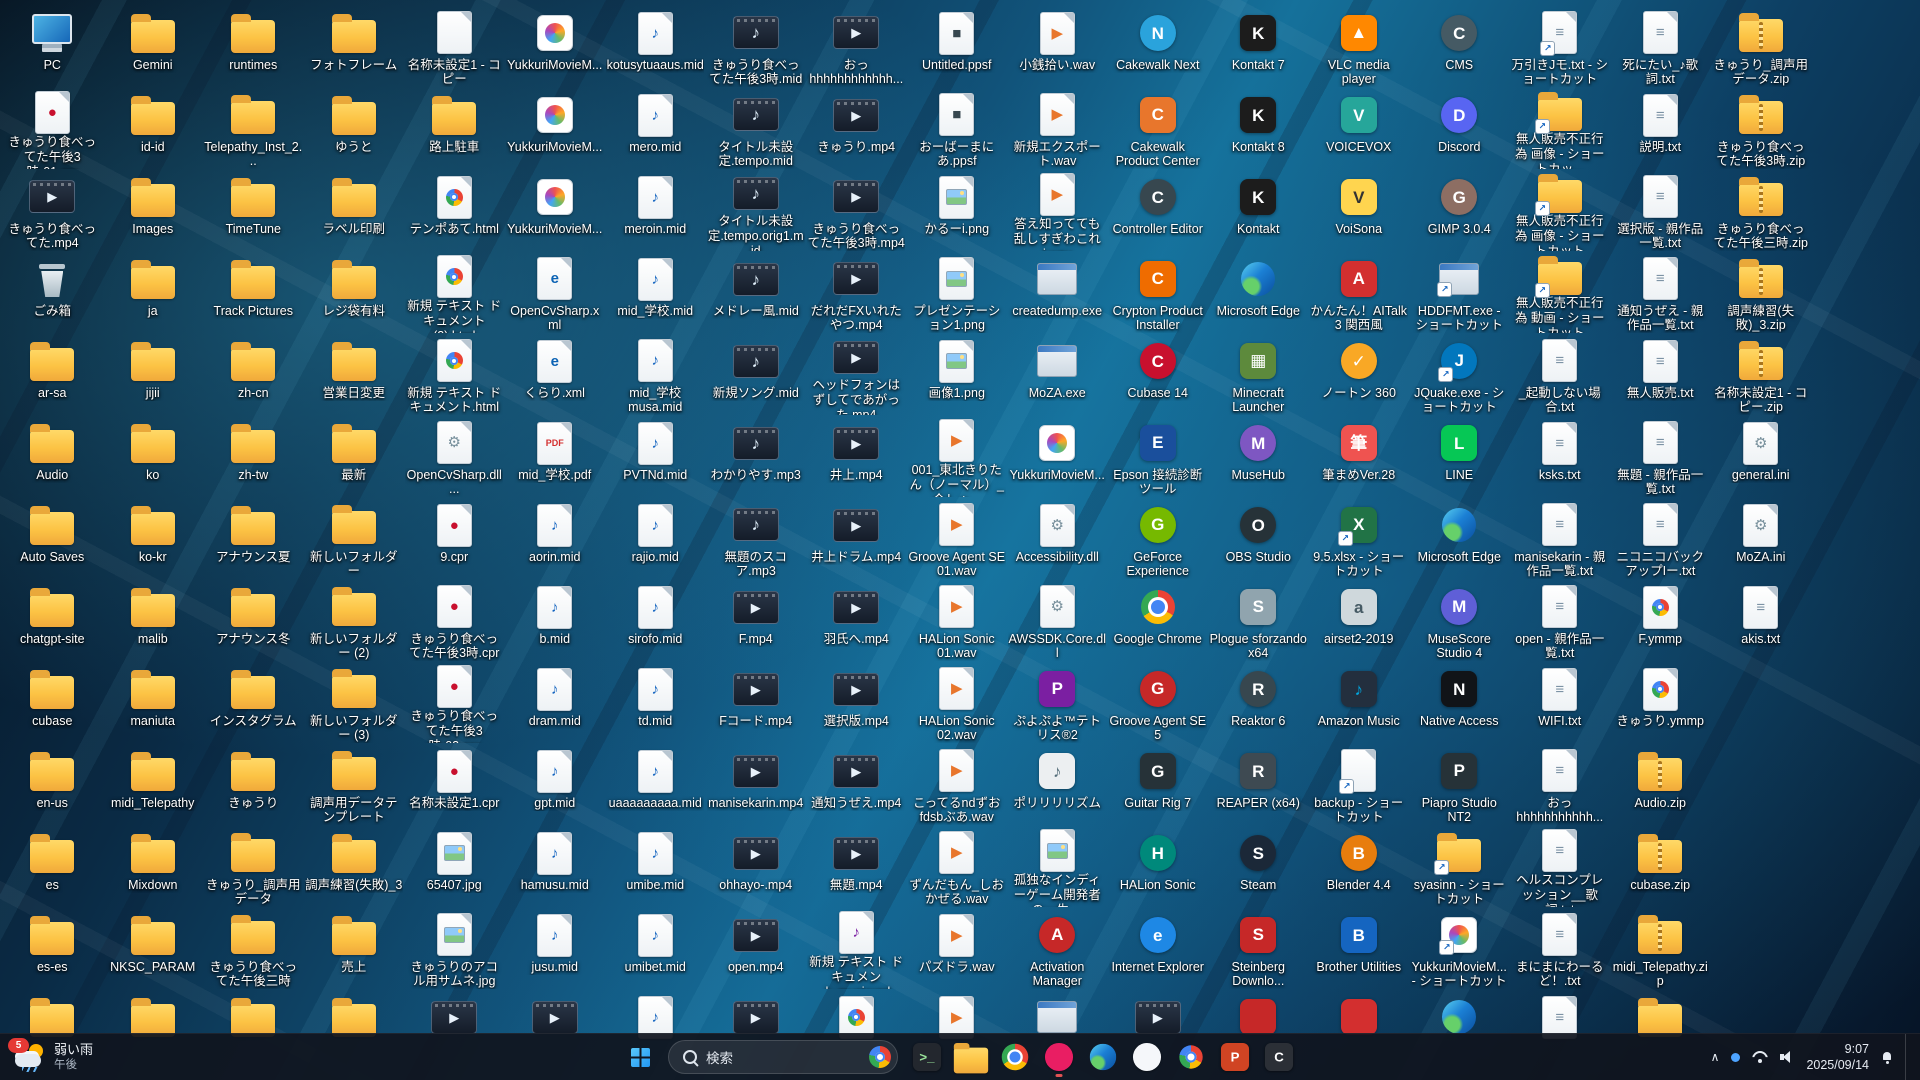 The height and width of the screenshot is (1080, 1920). What do you see at coordinates (1459, 620) in the screenshot?
I see `desktop-icon: M MuseScore Studio 4` at bounding box center [1459, 620].